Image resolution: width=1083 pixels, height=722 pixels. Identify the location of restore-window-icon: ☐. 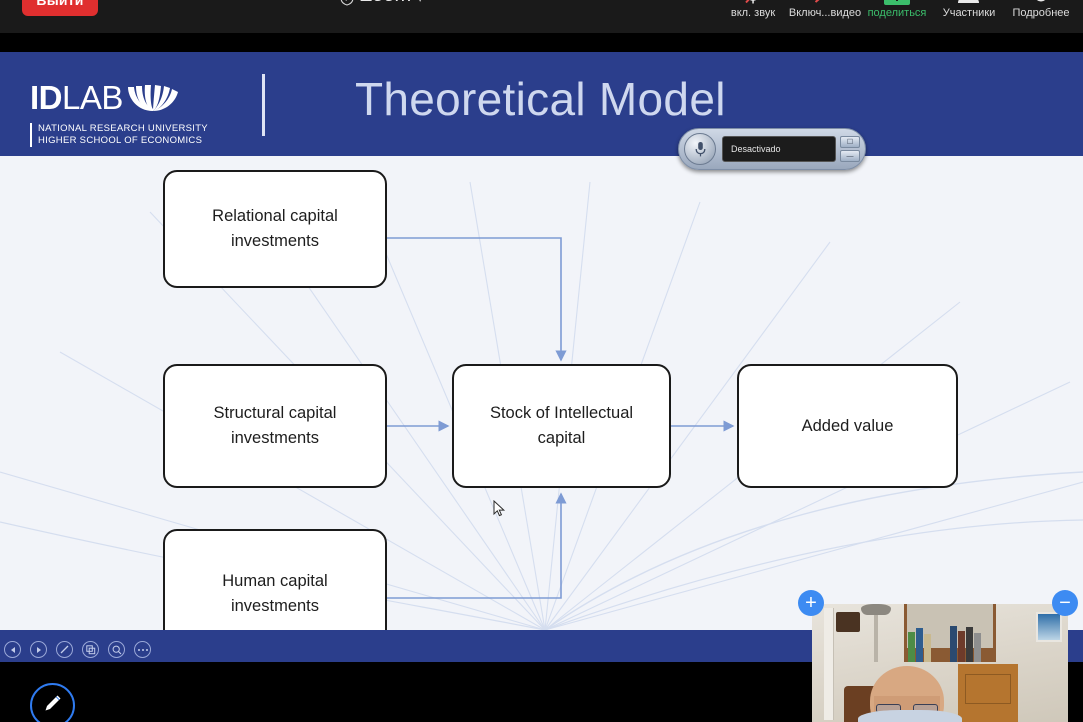
(850, 142).